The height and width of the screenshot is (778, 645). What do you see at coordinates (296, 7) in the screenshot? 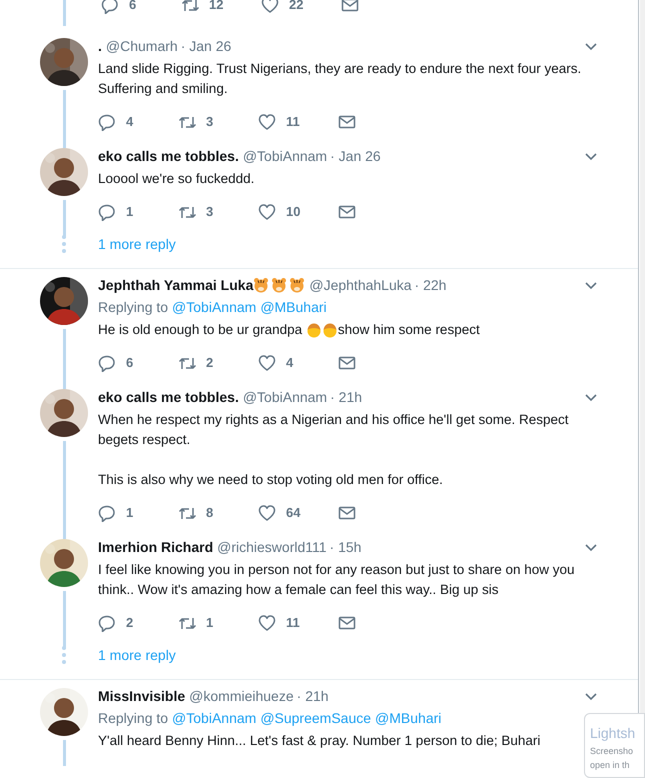
I see `like-count: 22` at bounding box center [296, 7].